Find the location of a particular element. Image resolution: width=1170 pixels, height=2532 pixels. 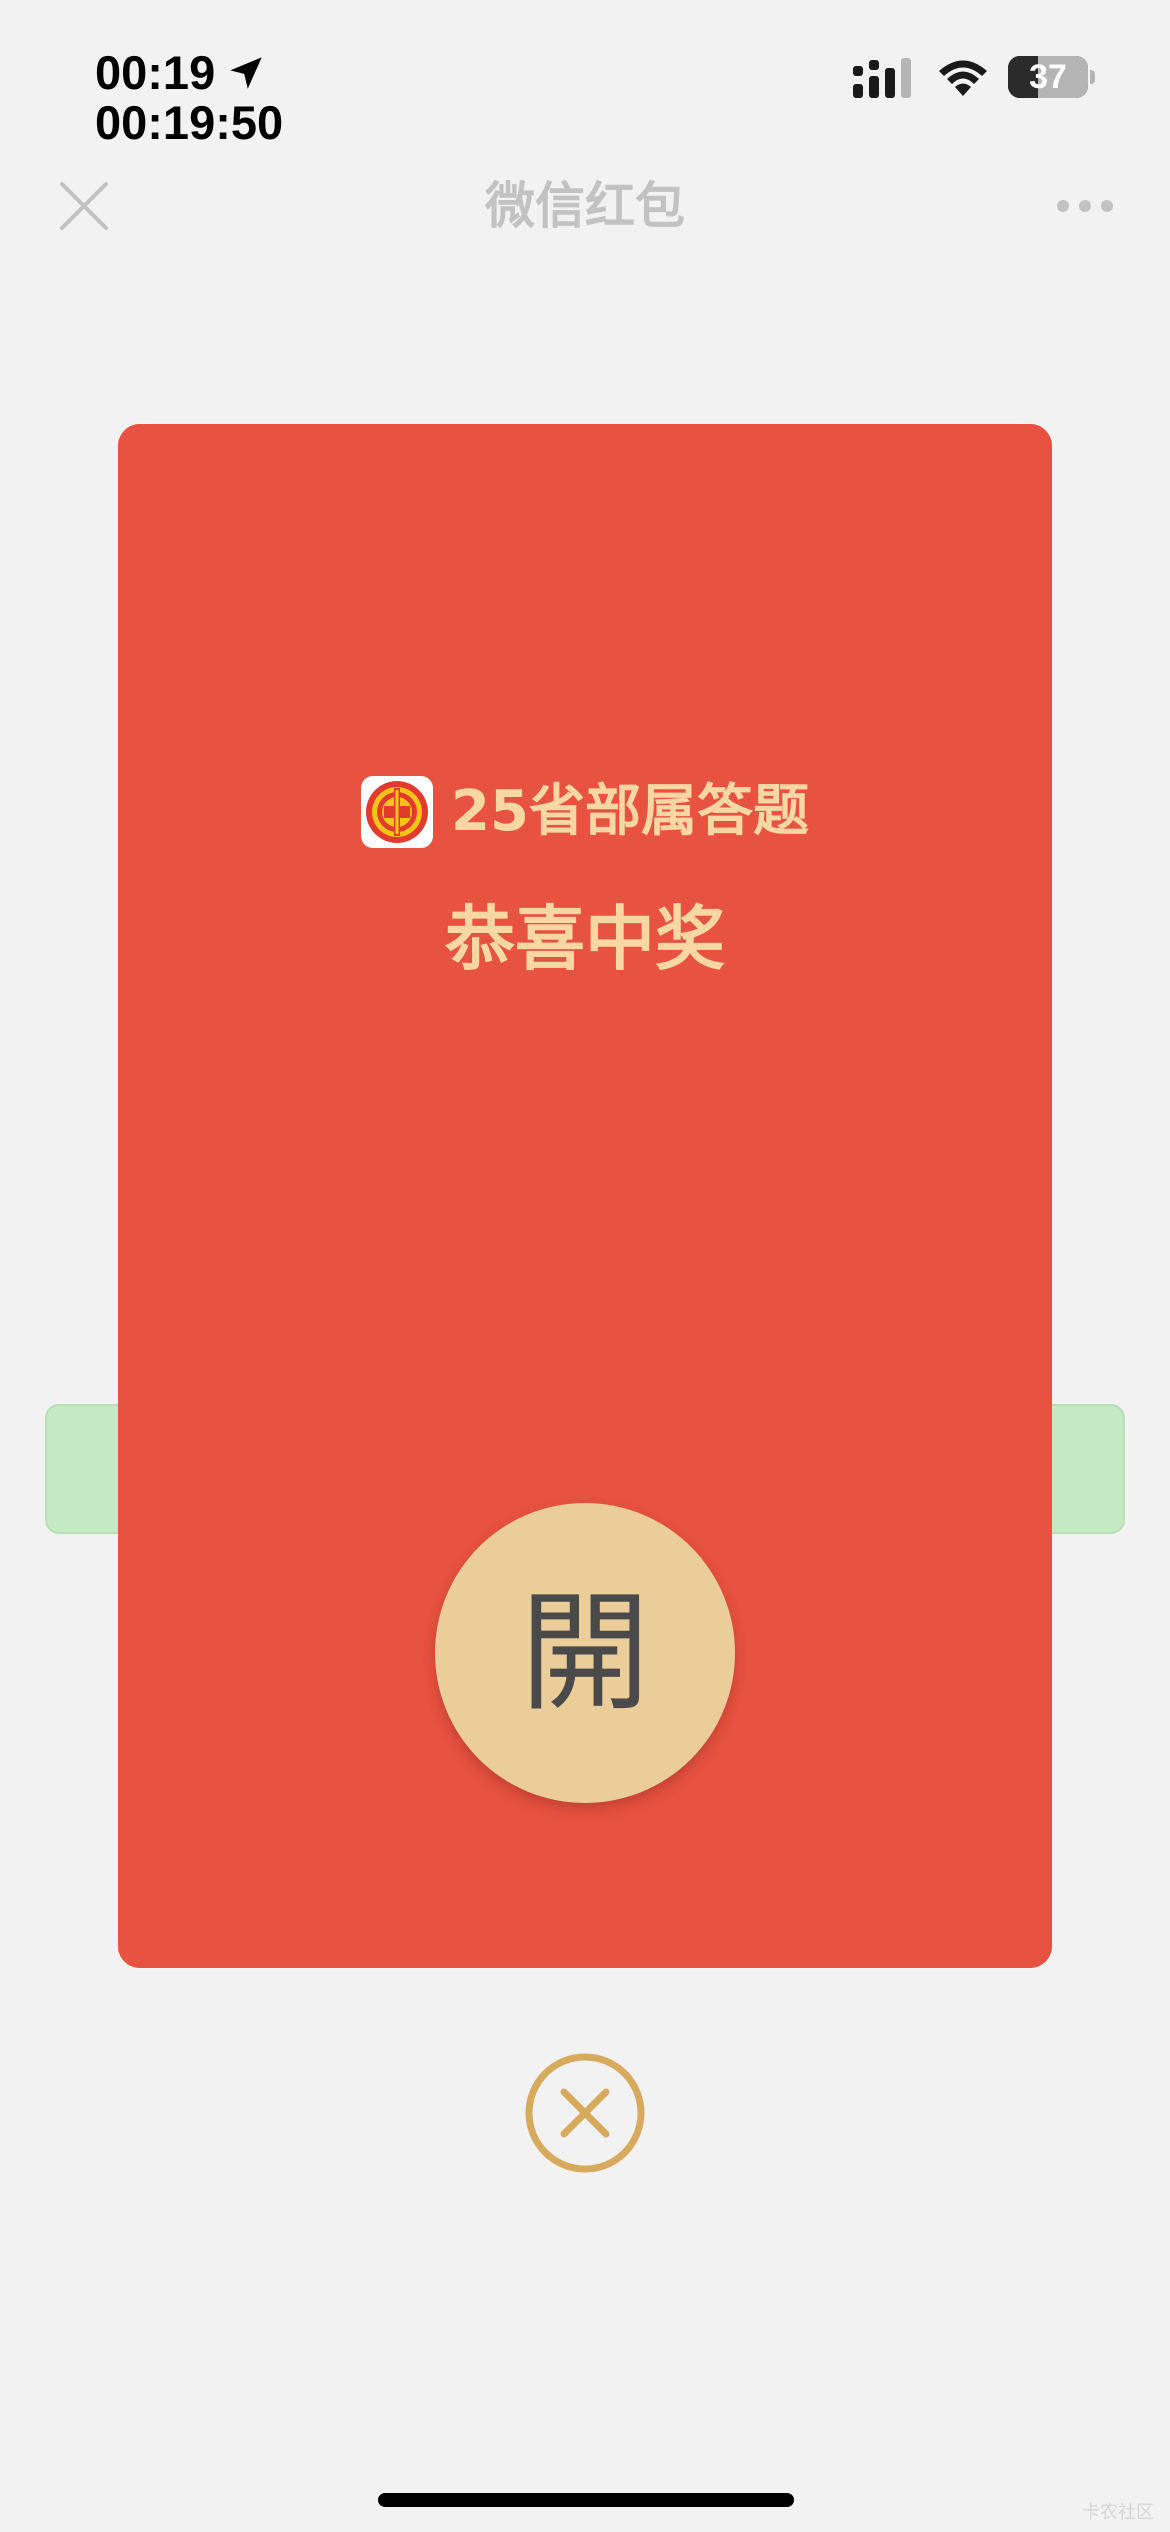

union-emblem-icon is located at coordinates (397, 812).